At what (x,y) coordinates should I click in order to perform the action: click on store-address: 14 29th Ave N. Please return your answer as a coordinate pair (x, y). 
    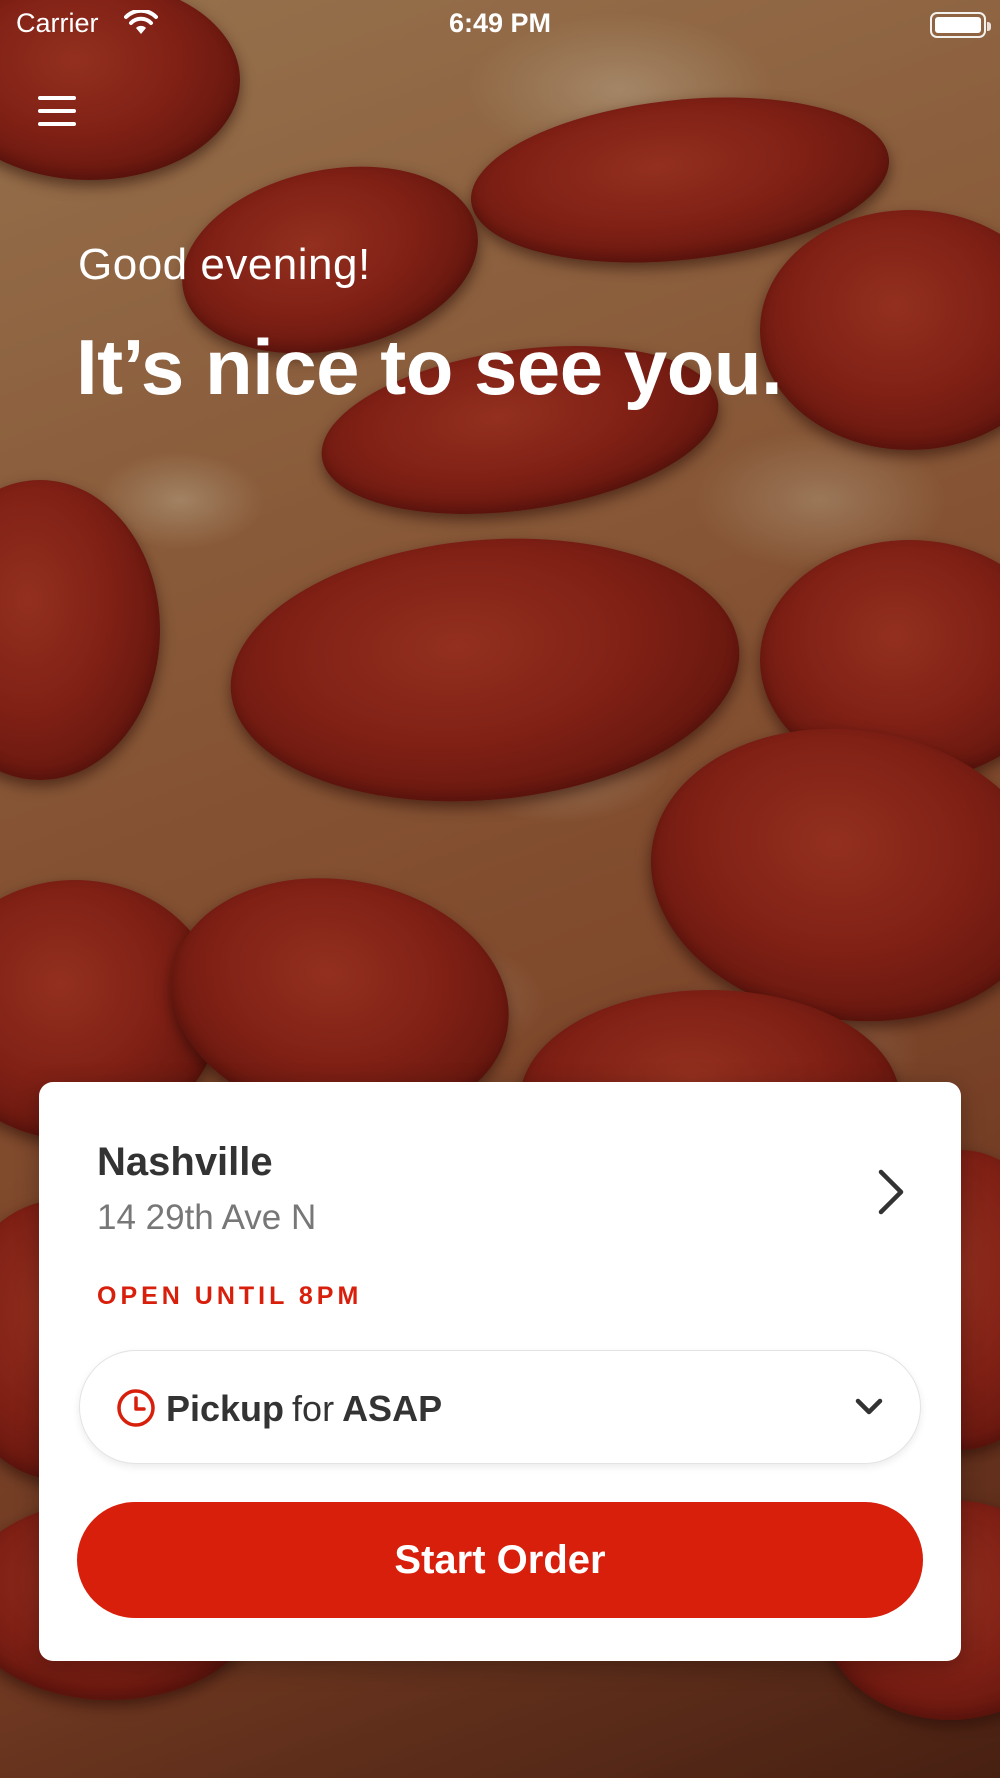
    Looking at the image, I should click on (207, 1217).